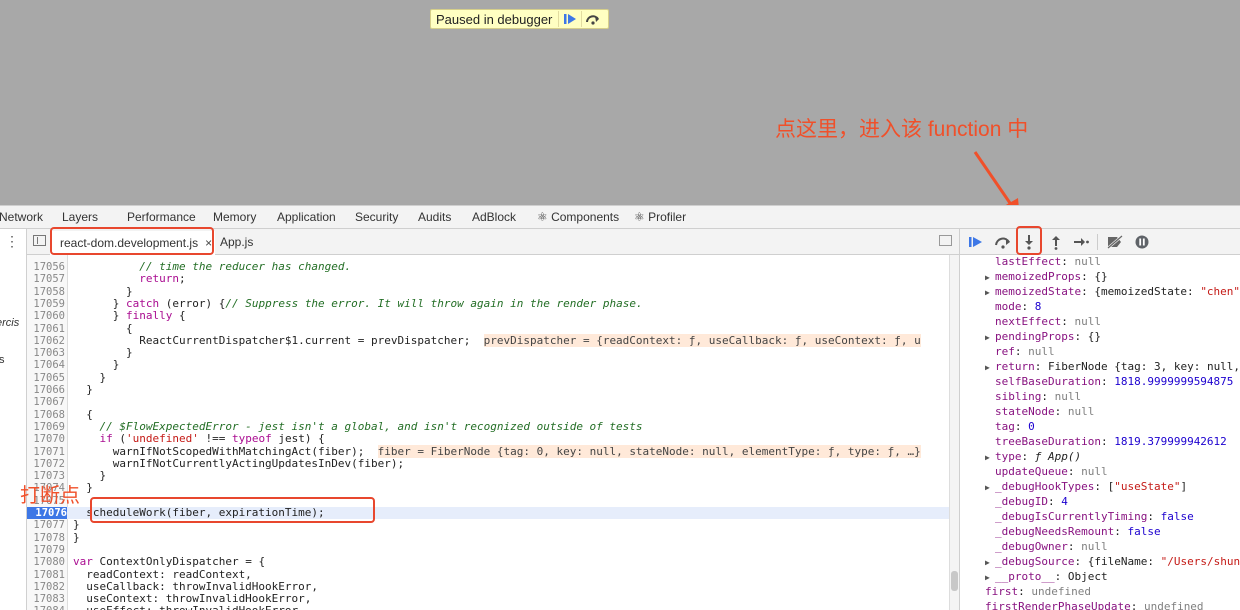 The image size is (1240, 610). What do you see at coordinates (46, 316) in the screenshot?
I see `line-number: 17060` at bounding box center [46, 316].